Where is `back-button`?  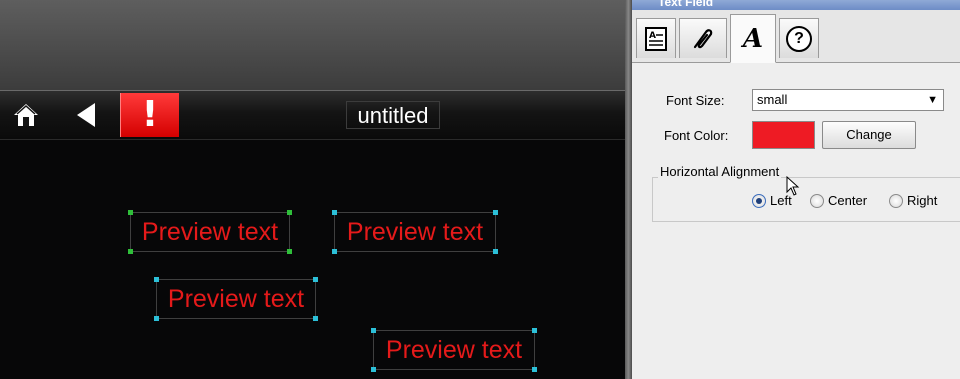 back-button is located at coordinates (86, 115).